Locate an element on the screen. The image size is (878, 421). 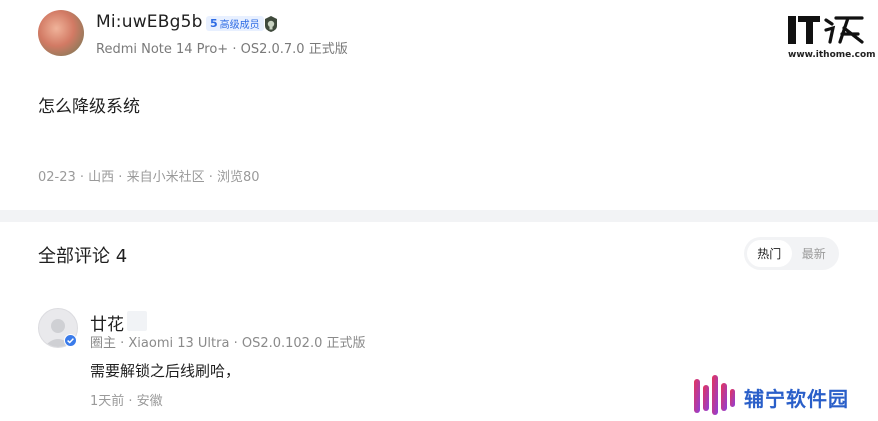
comment-meta: 1天前 · 安徽 is located at coordinates (126, 401).